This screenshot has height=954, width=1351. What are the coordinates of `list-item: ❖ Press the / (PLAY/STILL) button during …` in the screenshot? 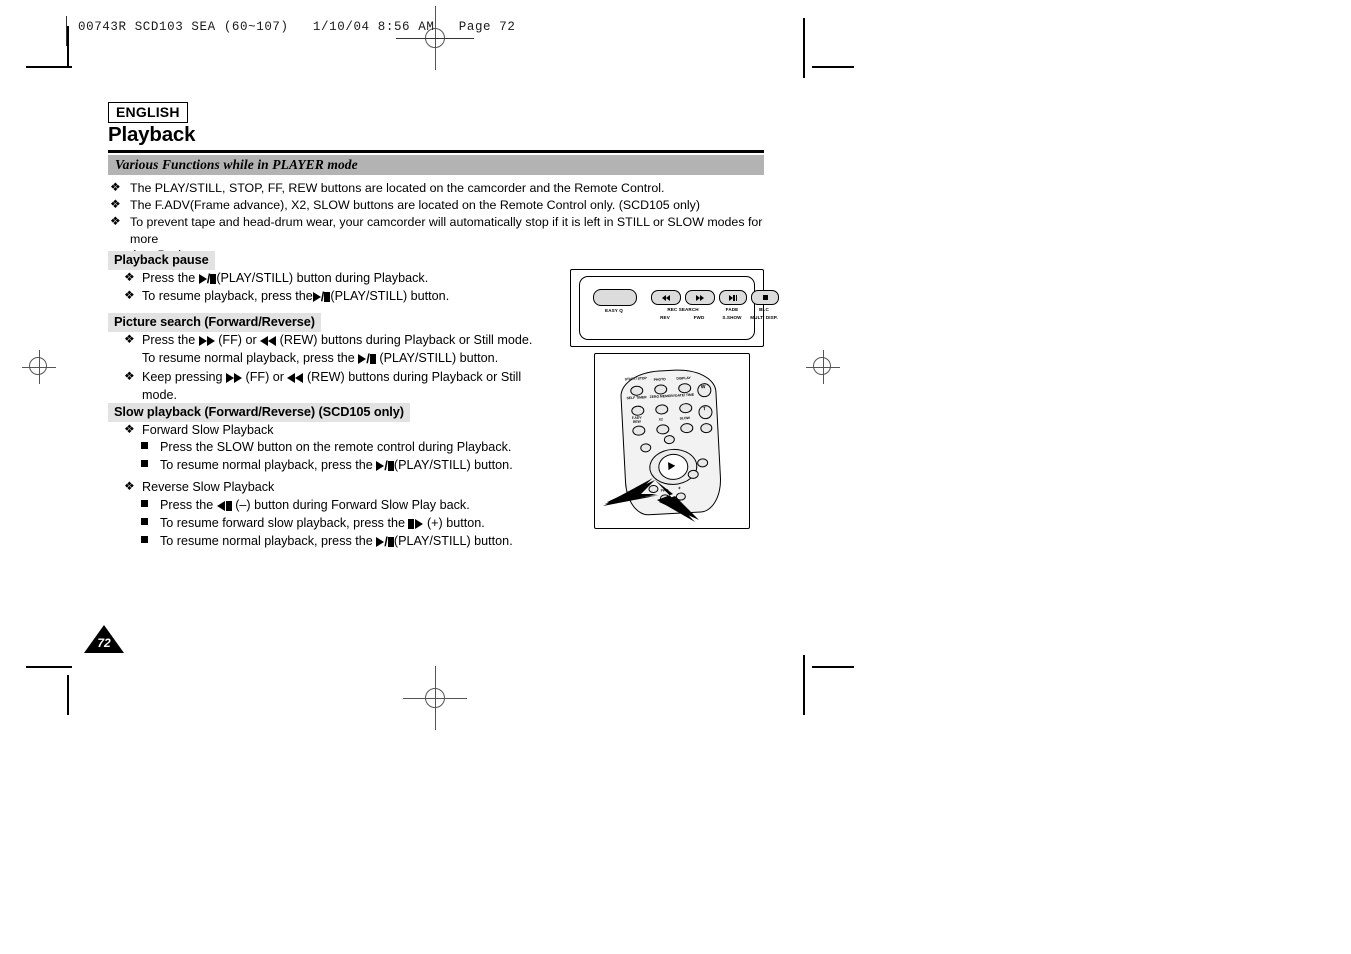 It's located at (337, 279).